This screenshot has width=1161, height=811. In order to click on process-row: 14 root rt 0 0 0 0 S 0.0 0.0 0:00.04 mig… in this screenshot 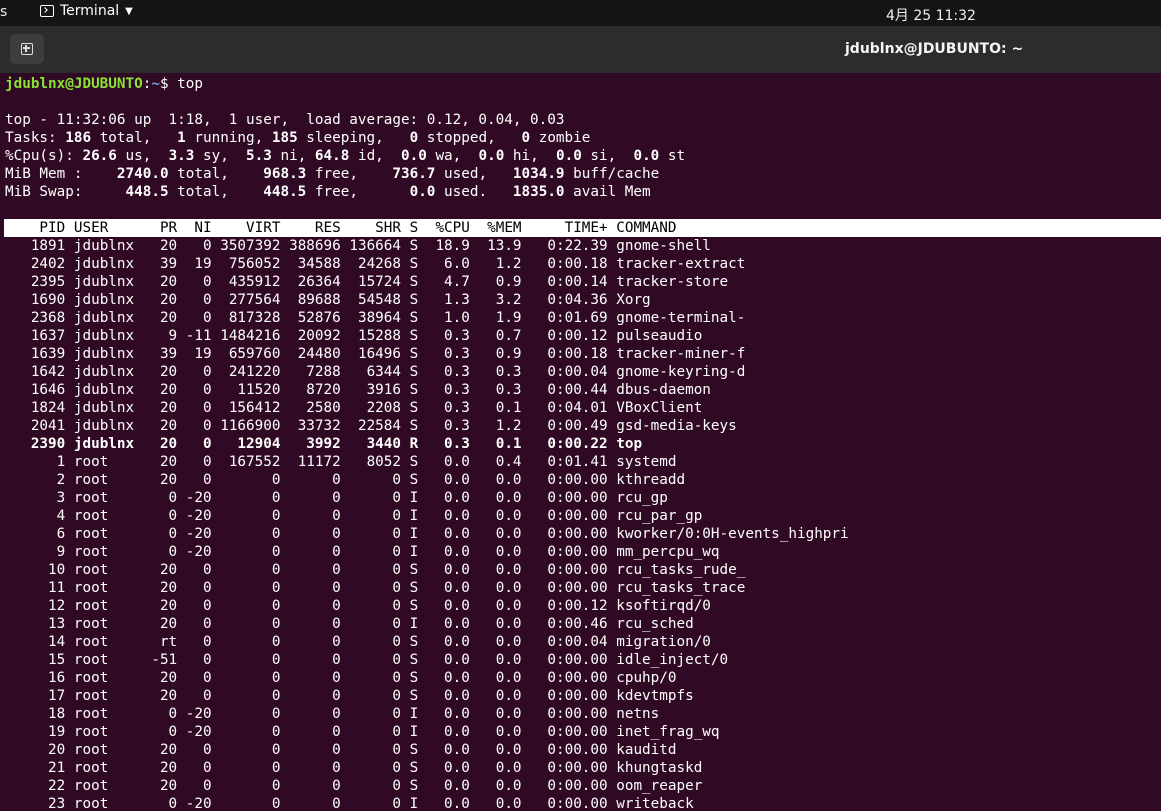, I will do `click(358, 642)`.